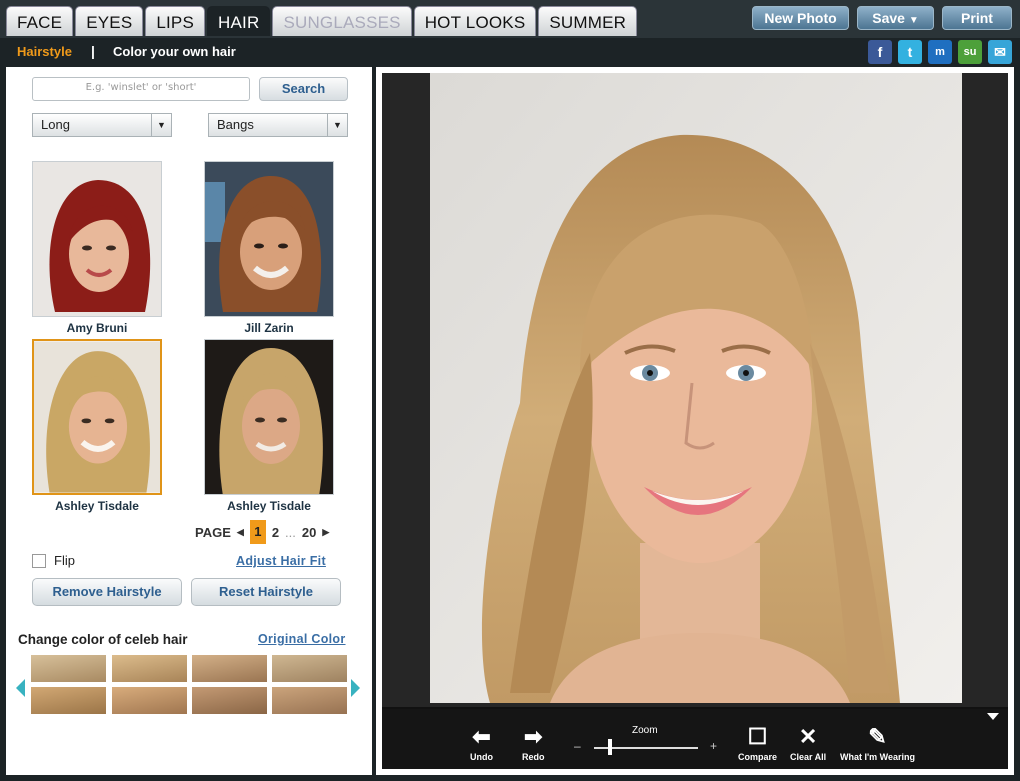 Image resolution: width=1020 pixels, height=781 pixels. I want to click on stumbleupon-icon: su, so click(970, 52).